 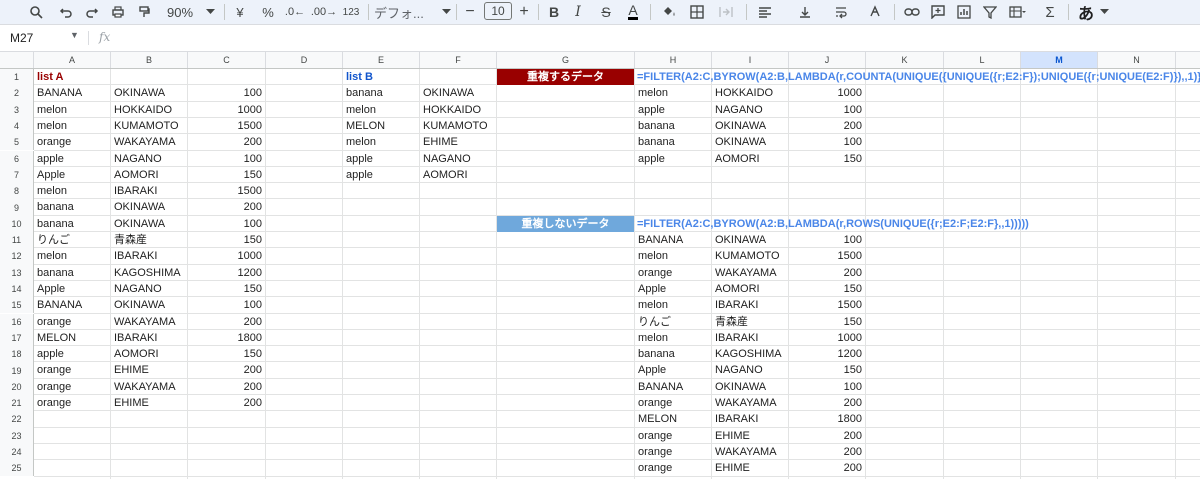 What do you see at coordinates (240, 12) in the screenshot?
I see `currency-button: ¥` at bounding box center [240, 12].